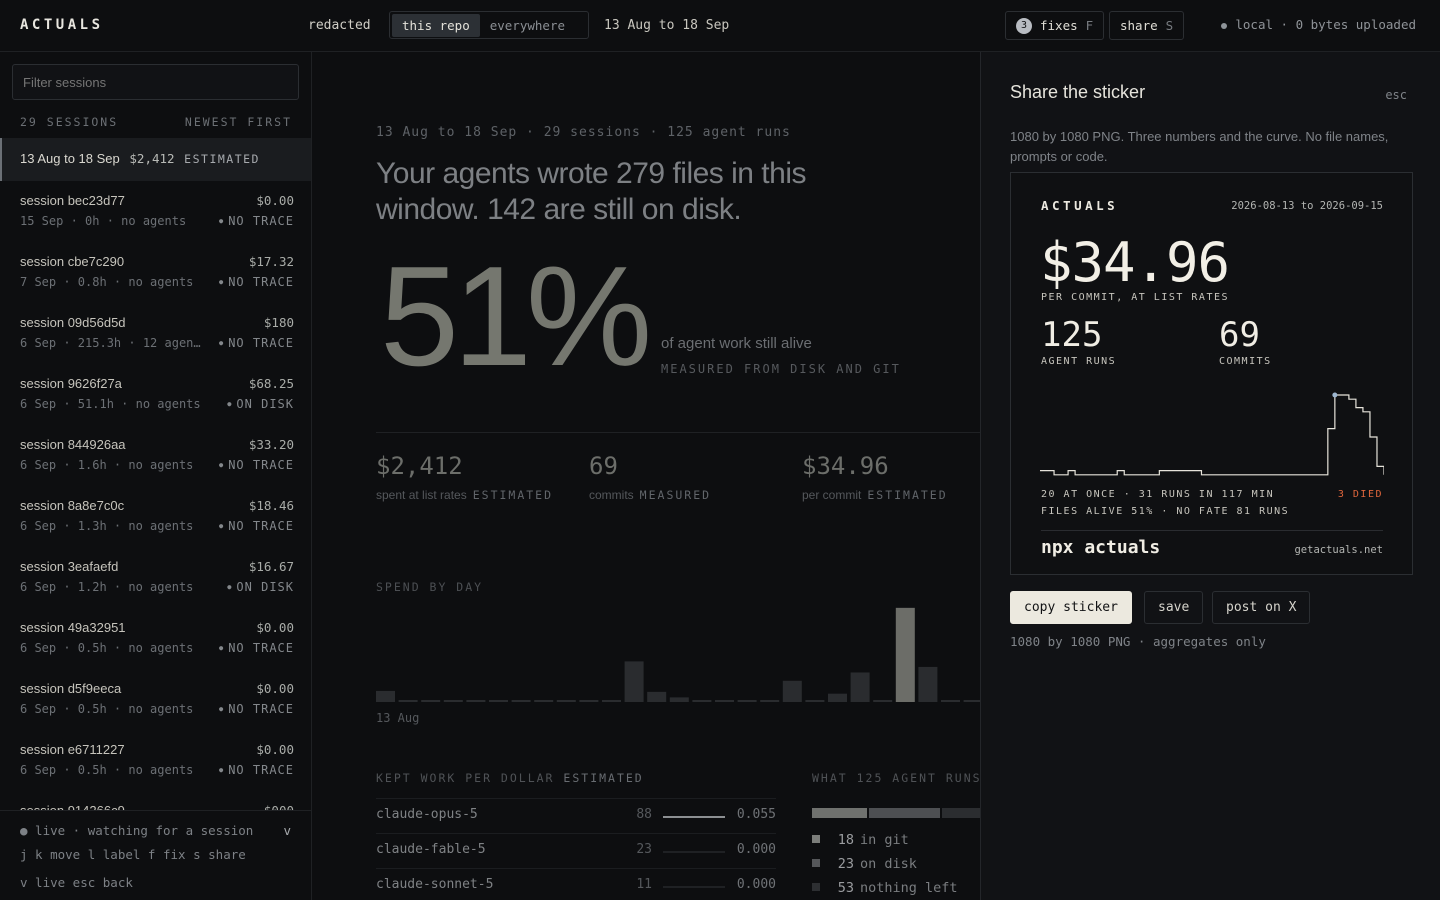  What do you see at coordinates (271, 383) in the screenshot?
I see `session-cost: $68.25` at bounding box center [271, 383].